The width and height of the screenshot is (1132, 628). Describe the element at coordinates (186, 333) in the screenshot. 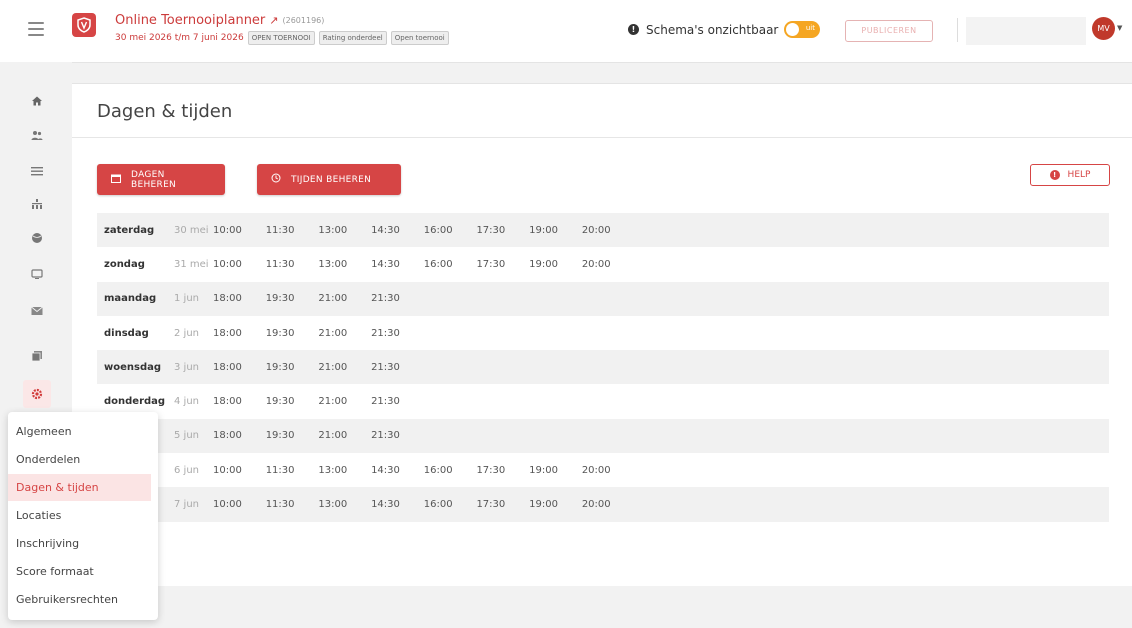

I see `date-cell: 2 jun` at that location.